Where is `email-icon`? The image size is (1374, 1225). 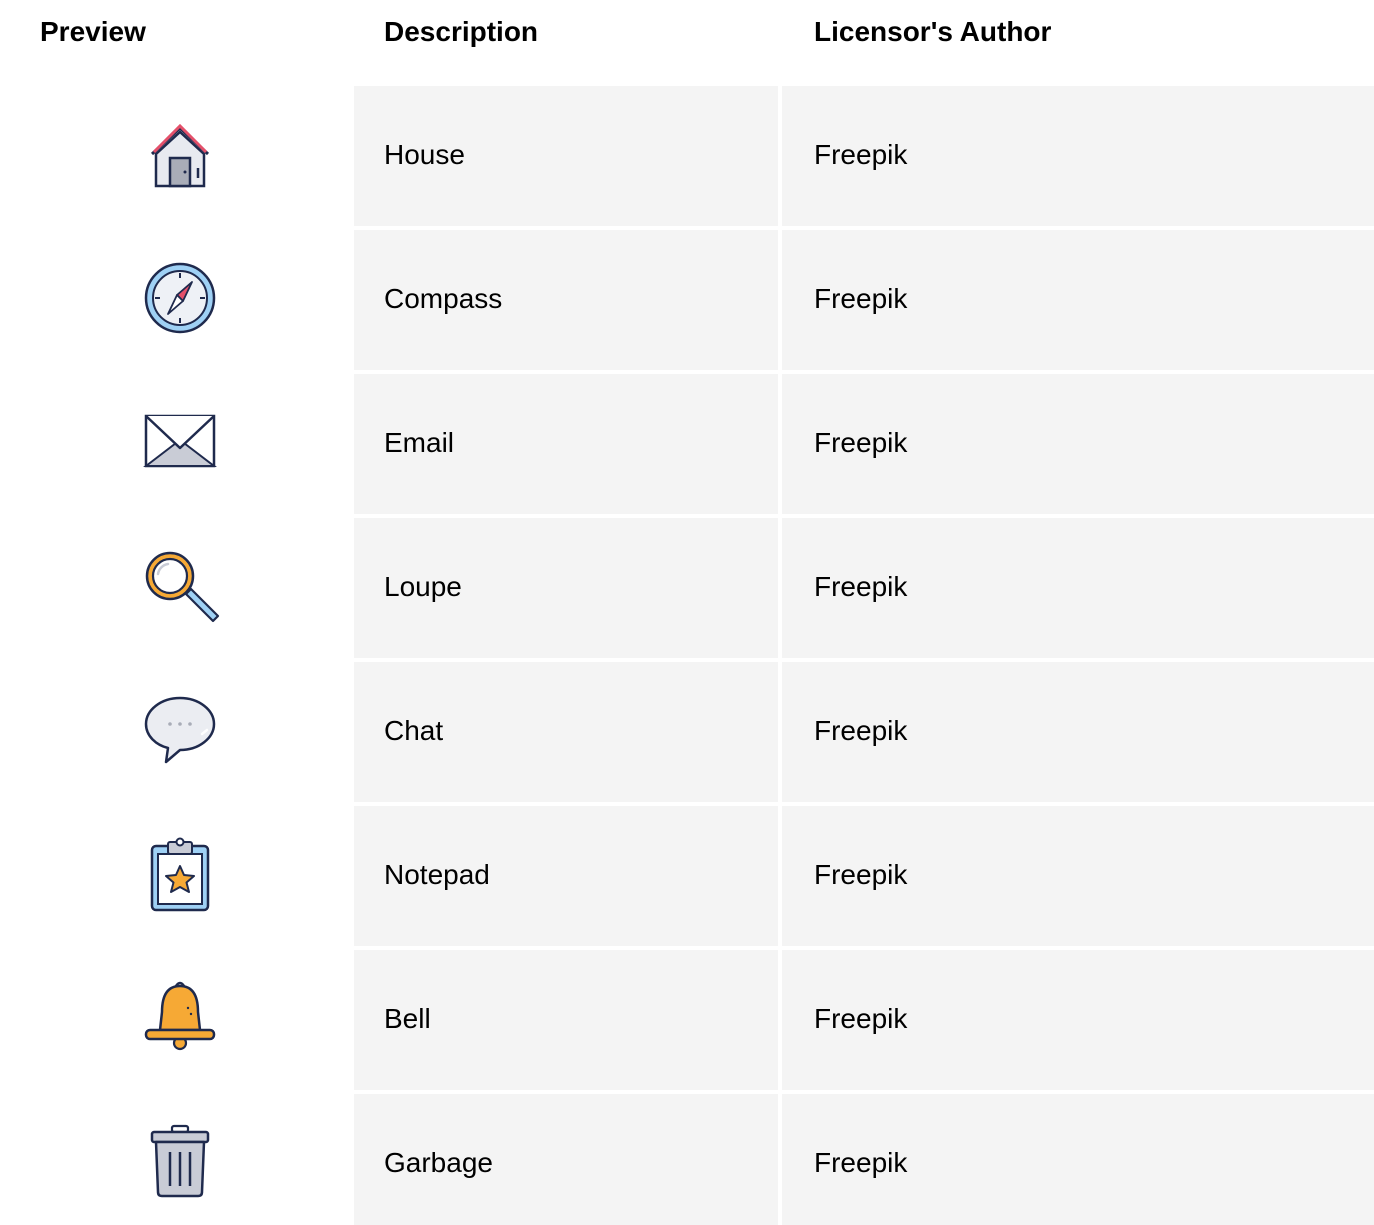 email-icon is located at coordinates (180, 442).